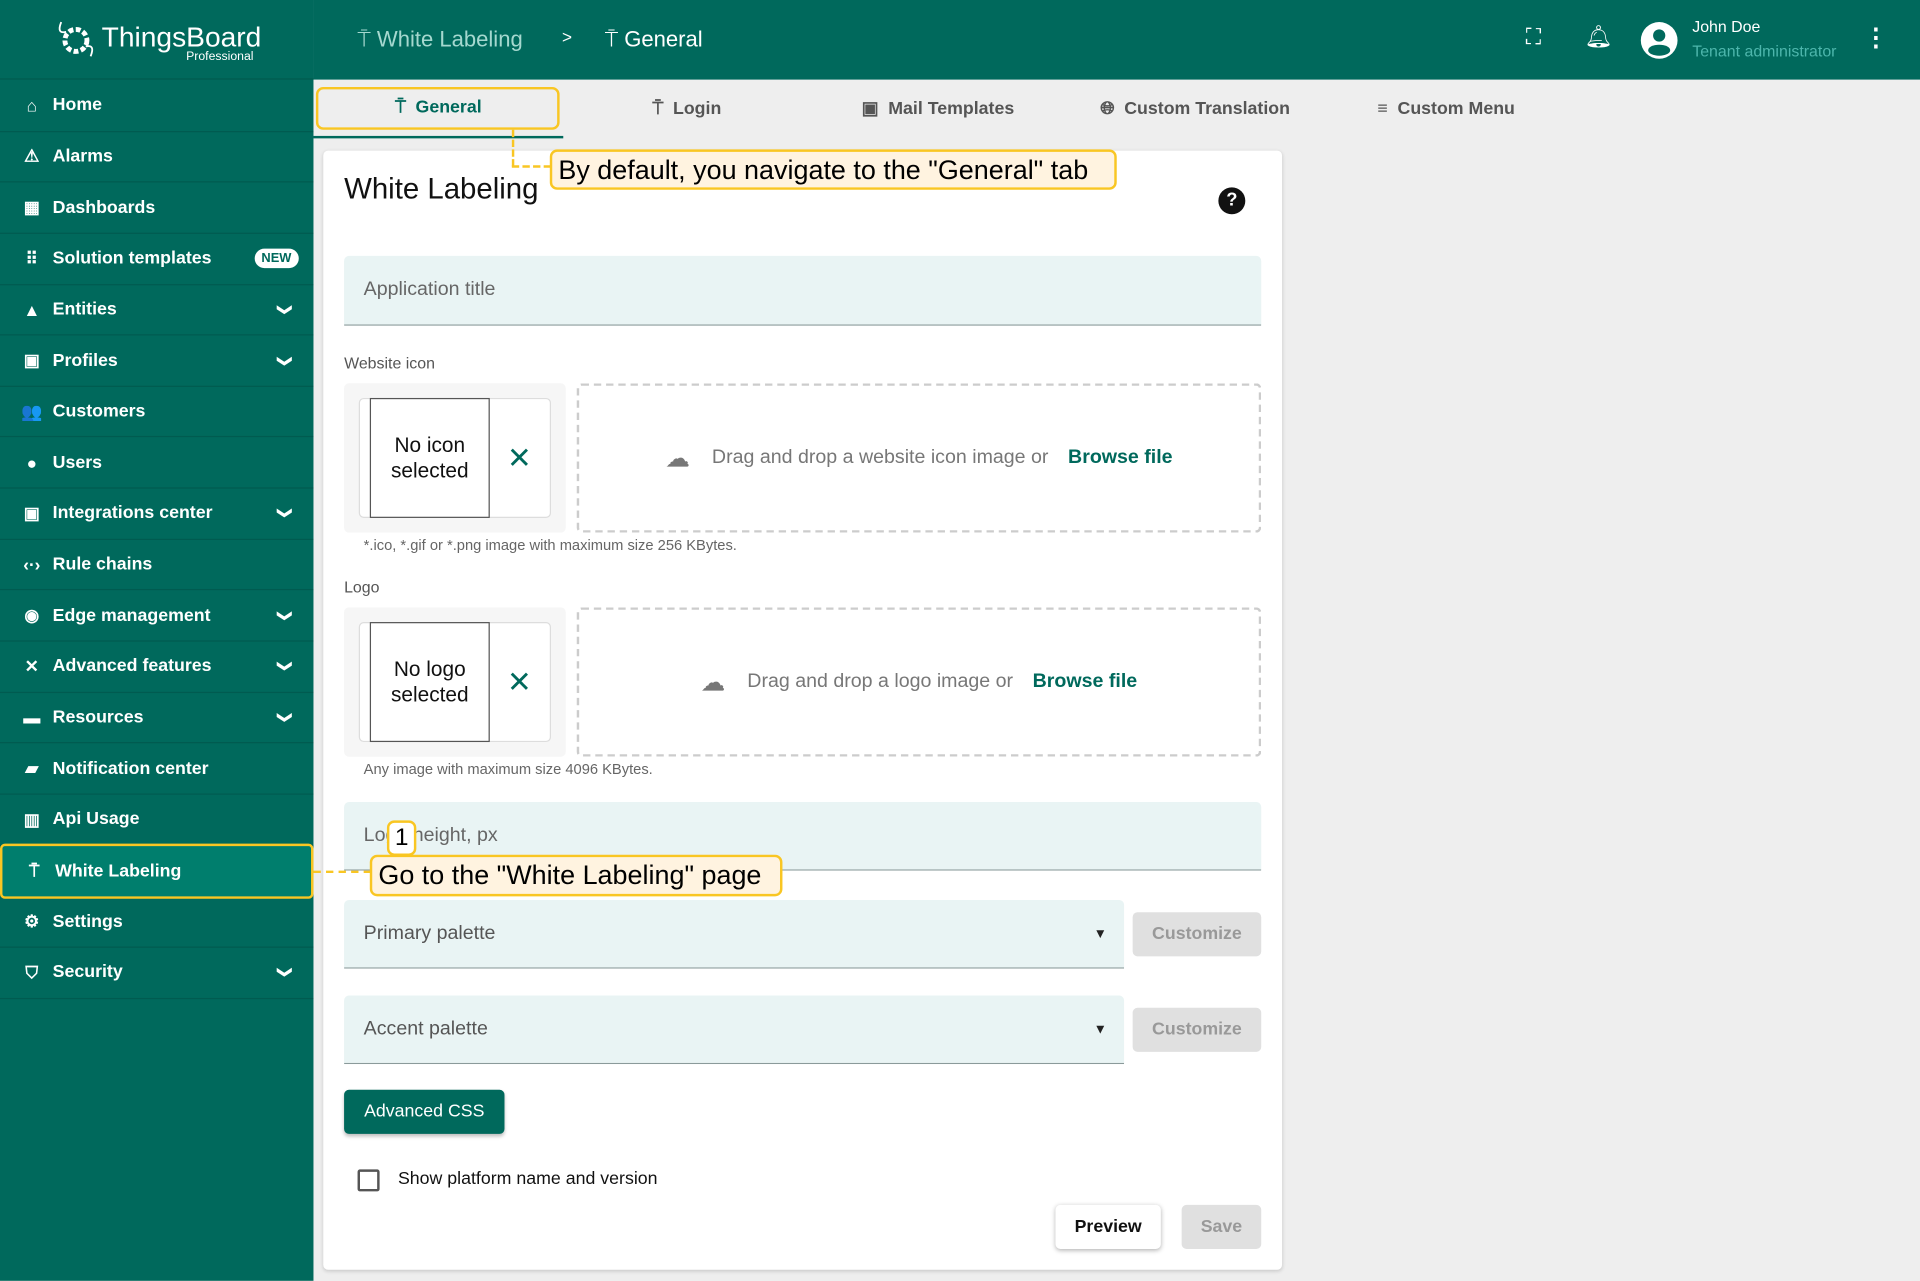  What do you see at coordinates (1100, 1029) in the screenshot?
I see `dropdown-arrow-icon: ▼` at bounding box center [1100, 1029].